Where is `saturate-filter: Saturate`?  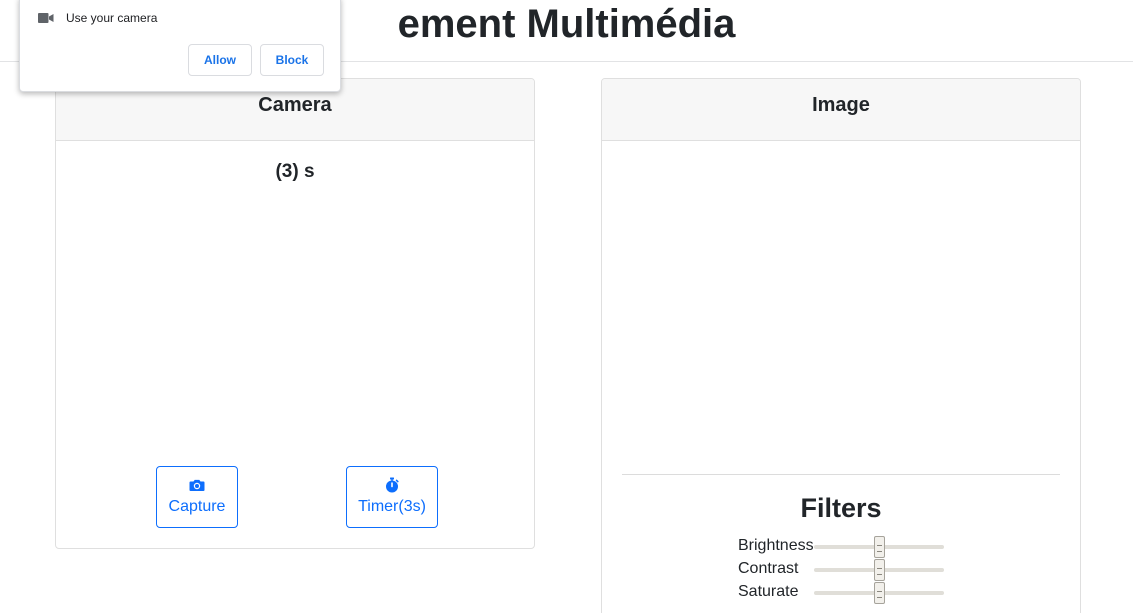 saturate-filter: Saturate is located at coordinates (843, 592).